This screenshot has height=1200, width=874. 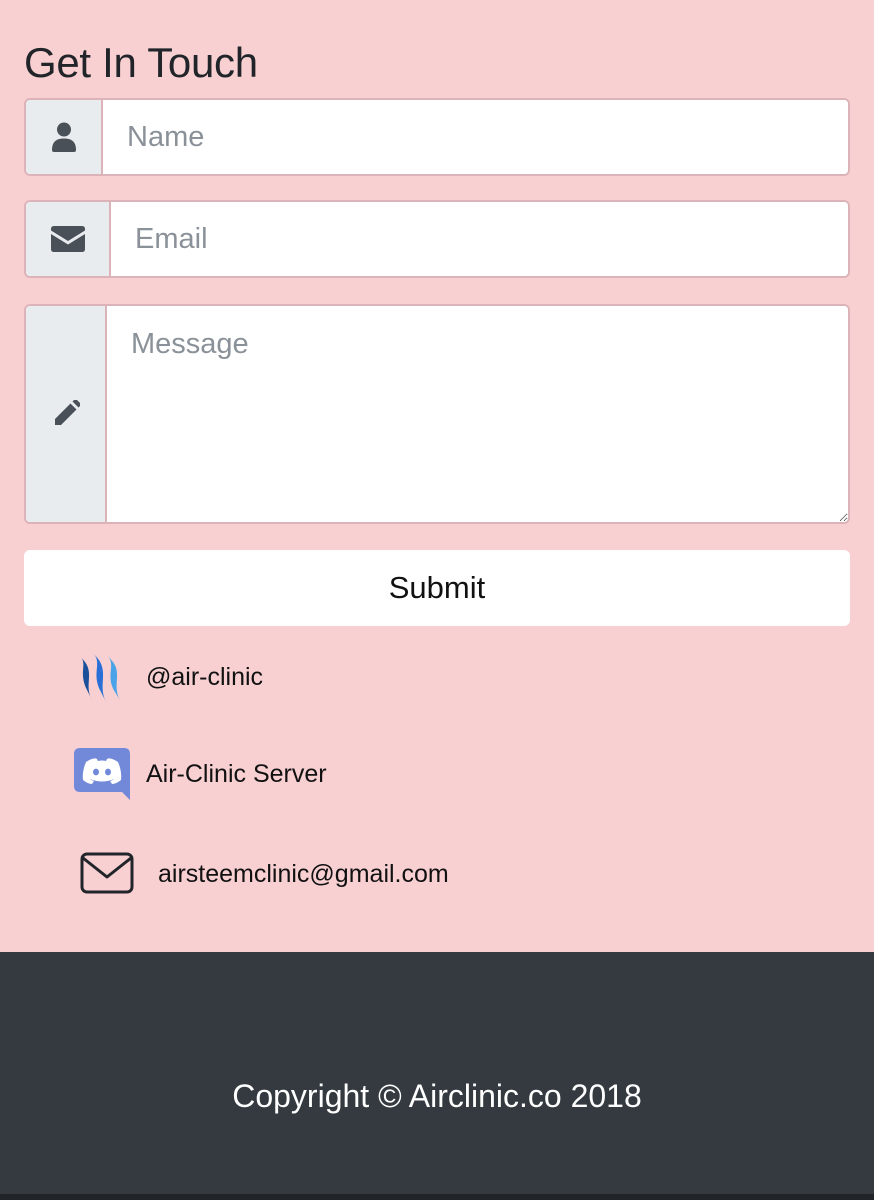 I want to click on email-input, so click(x=479, y=239).